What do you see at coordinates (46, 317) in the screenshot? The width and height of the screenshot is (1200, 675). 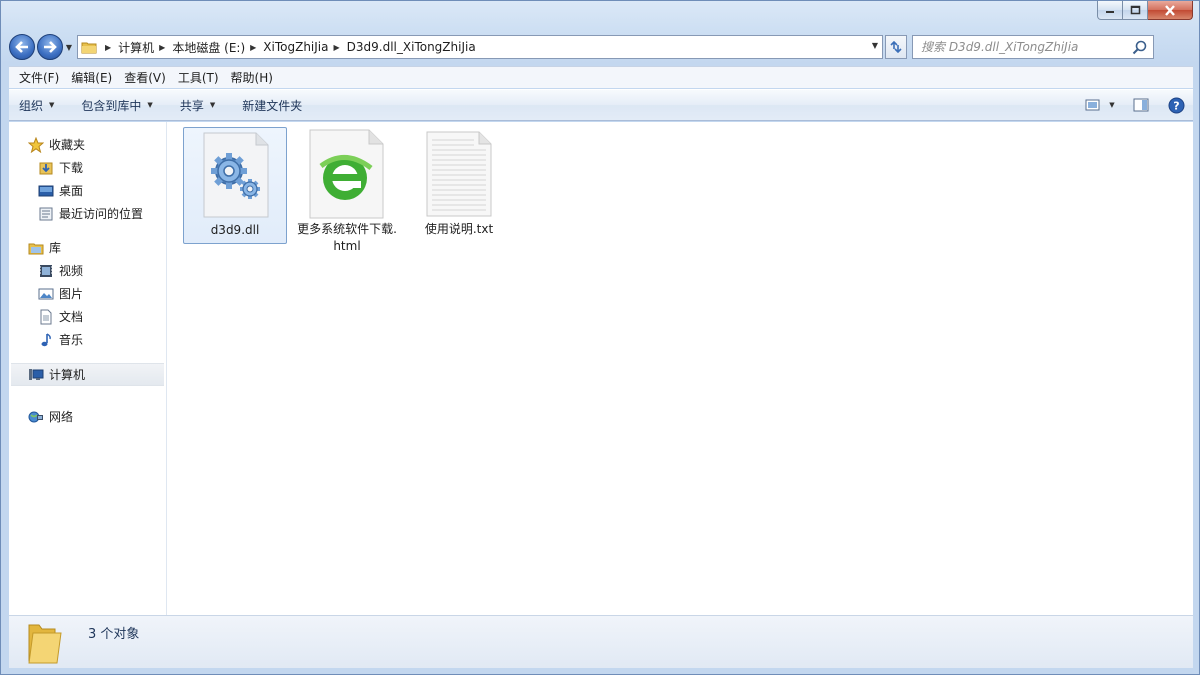 I see `documents-icon` at bounding box center [46, 317].